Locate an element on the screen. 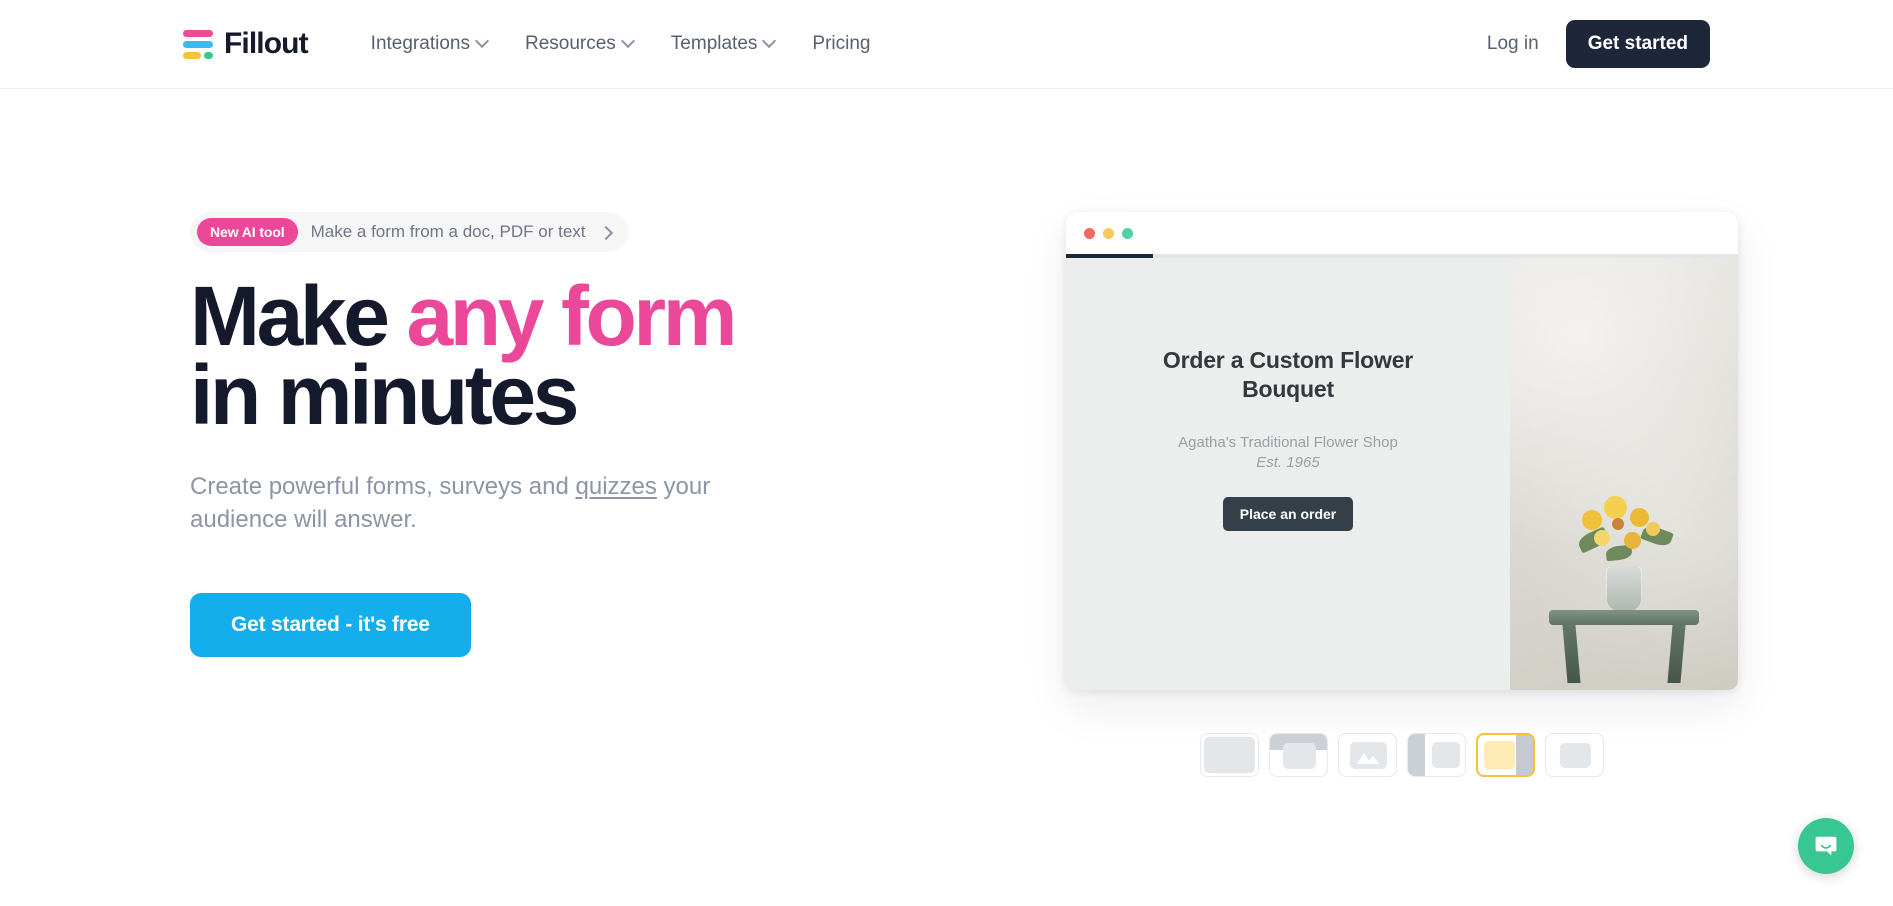  chat-launcher-button is located at coordinates (1826, 846).